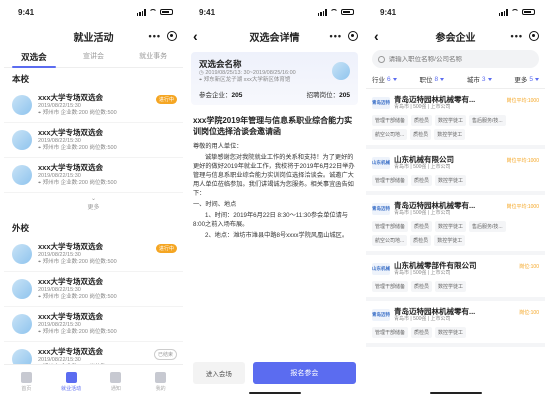  I want to click on signal-icon, so click(503, 12).